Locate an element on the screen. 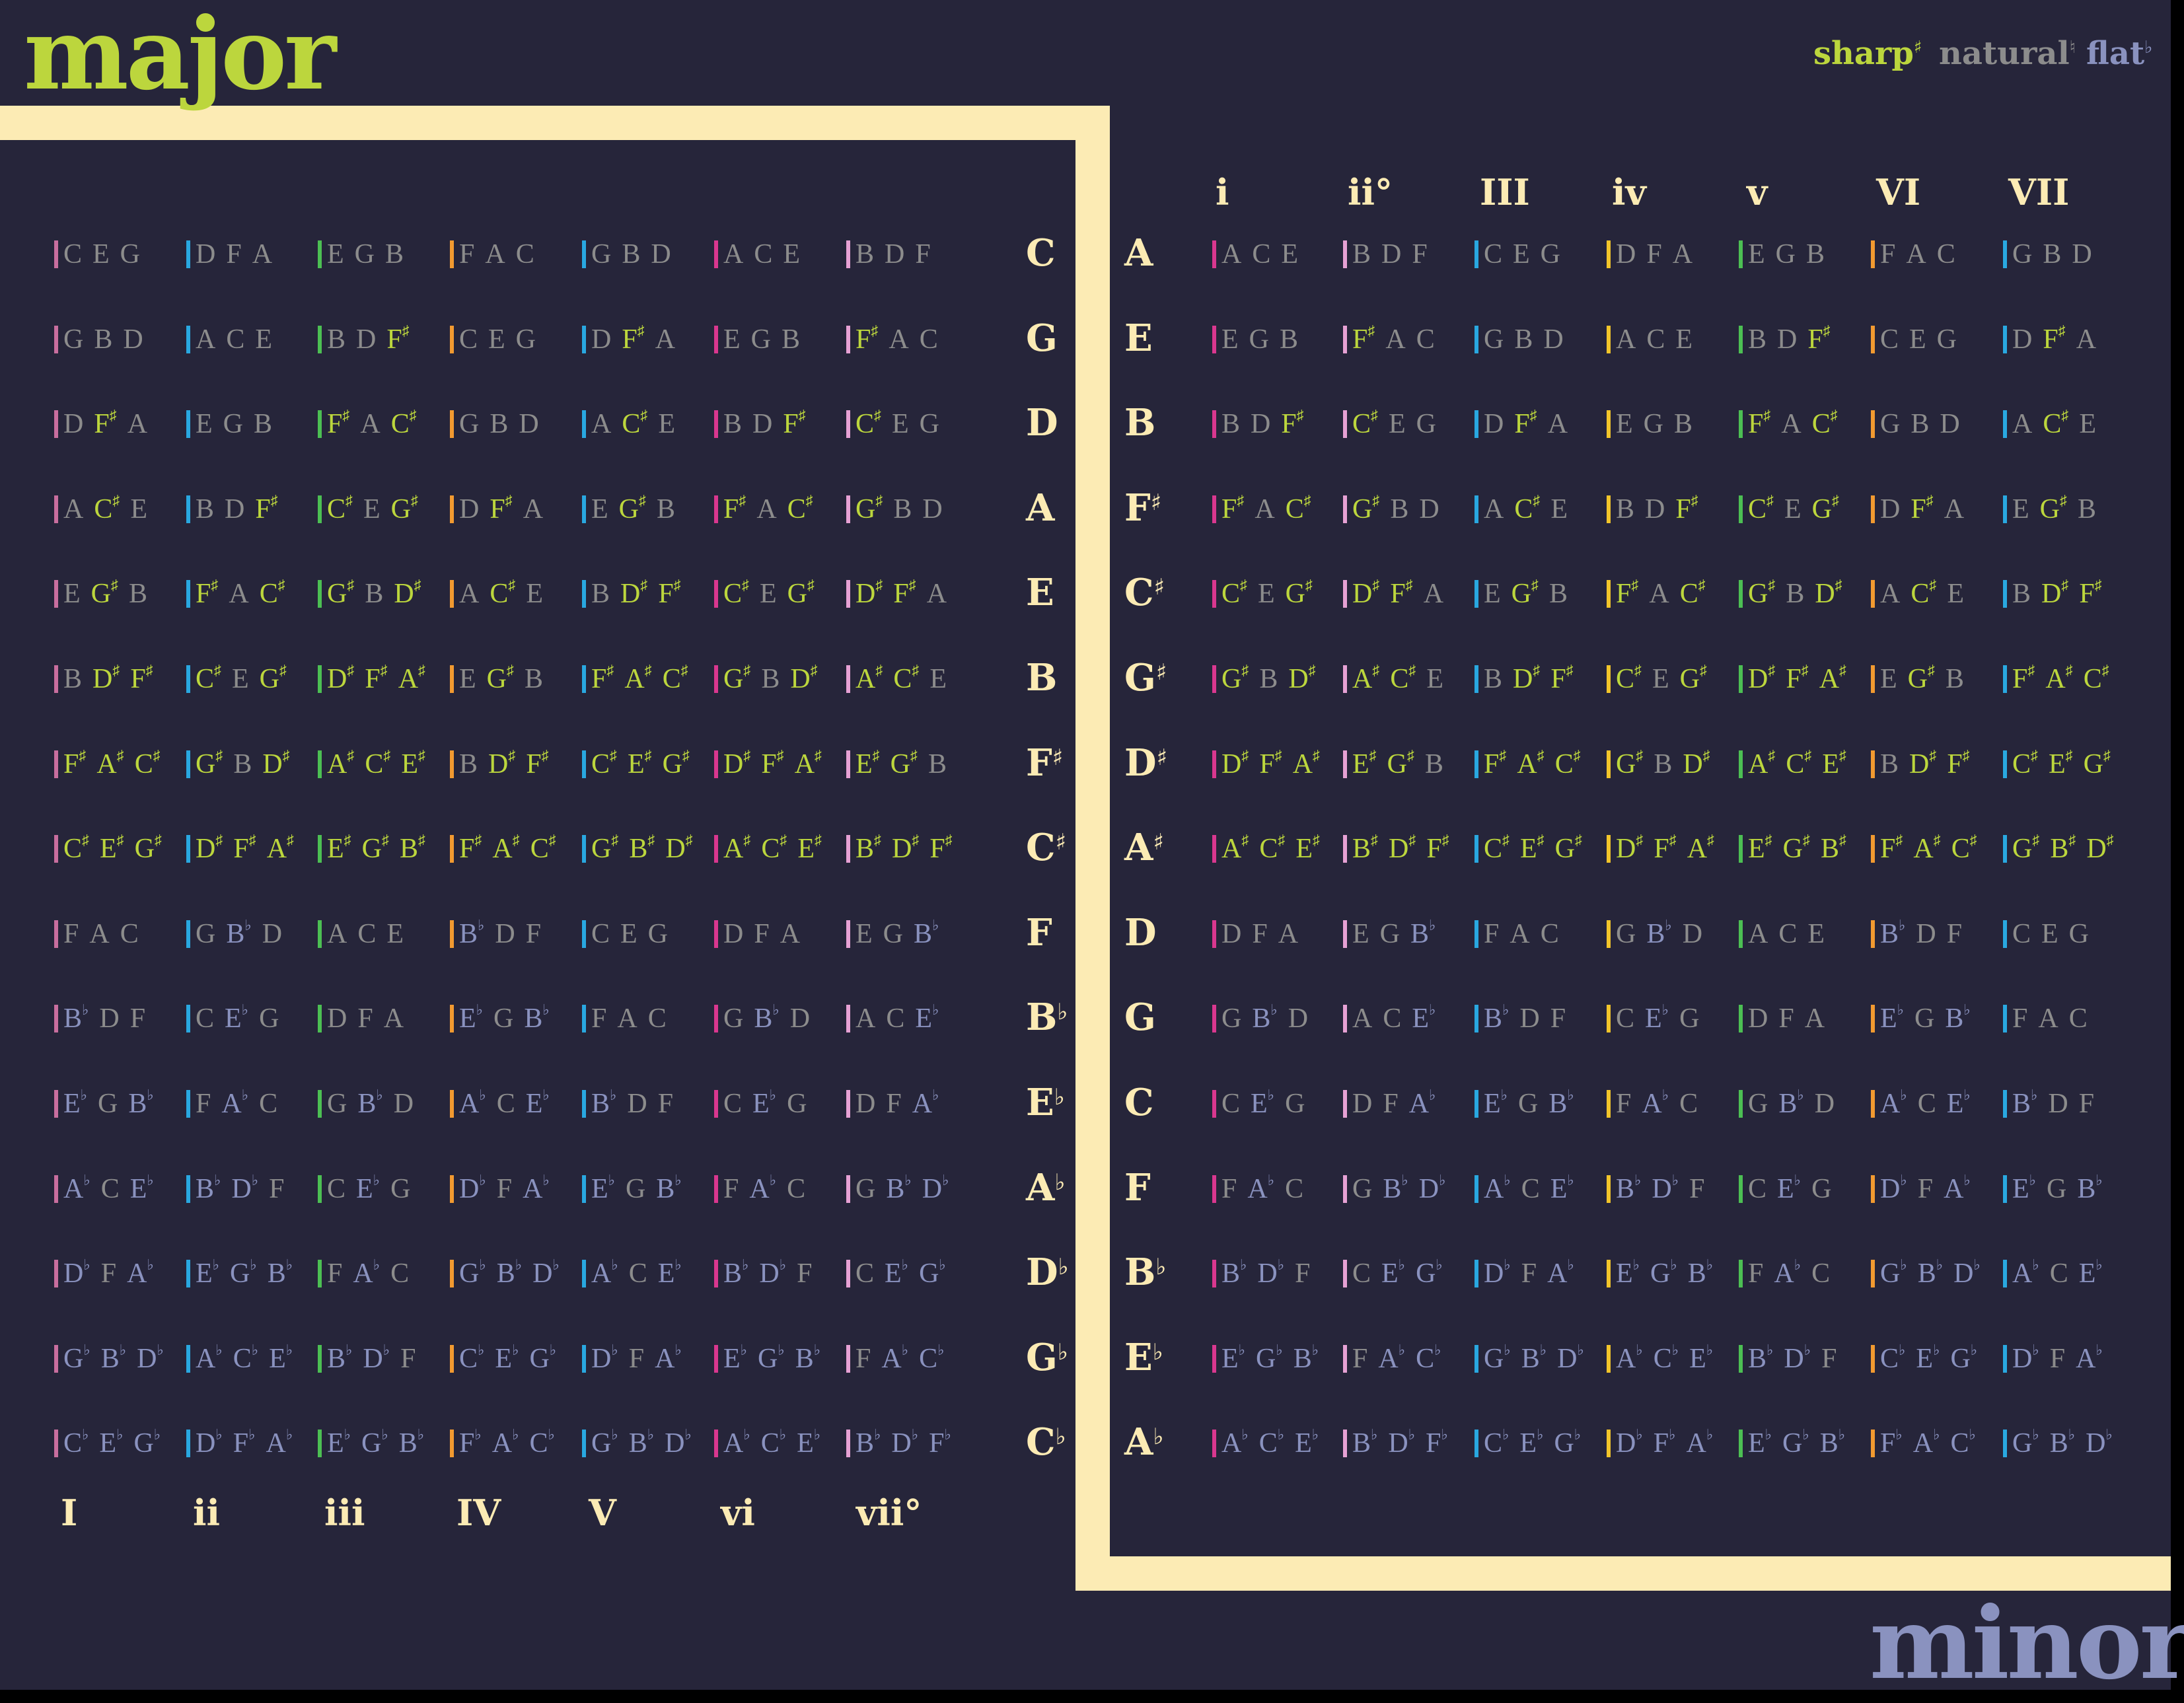  major-chord-cell: B D♯ F♯ is located at coordinates (637, 594).